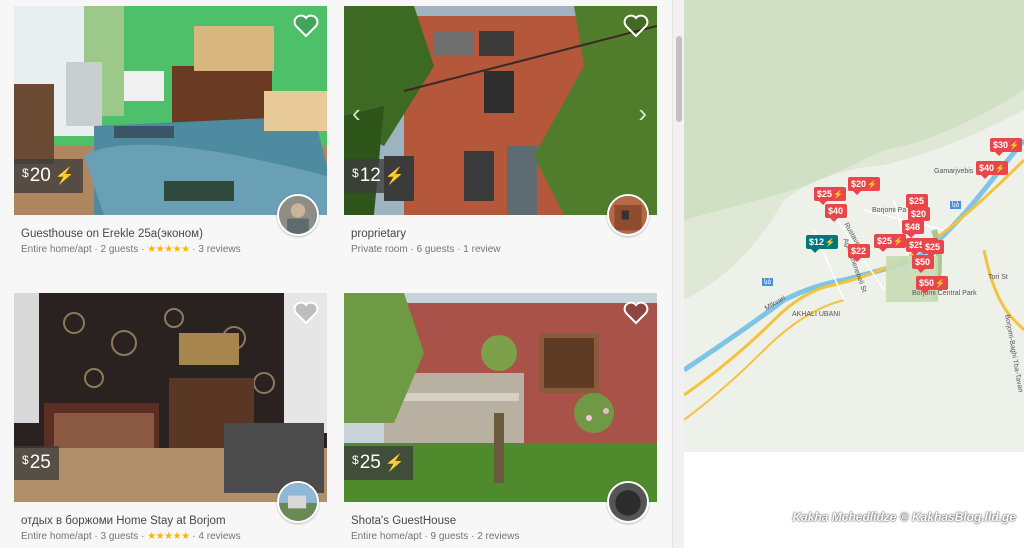 This screenshot has height=548, width=1024. Describe the element at coordinates (435, 249) in the screenshot. I see `guest-count: 6 guests` at that location.